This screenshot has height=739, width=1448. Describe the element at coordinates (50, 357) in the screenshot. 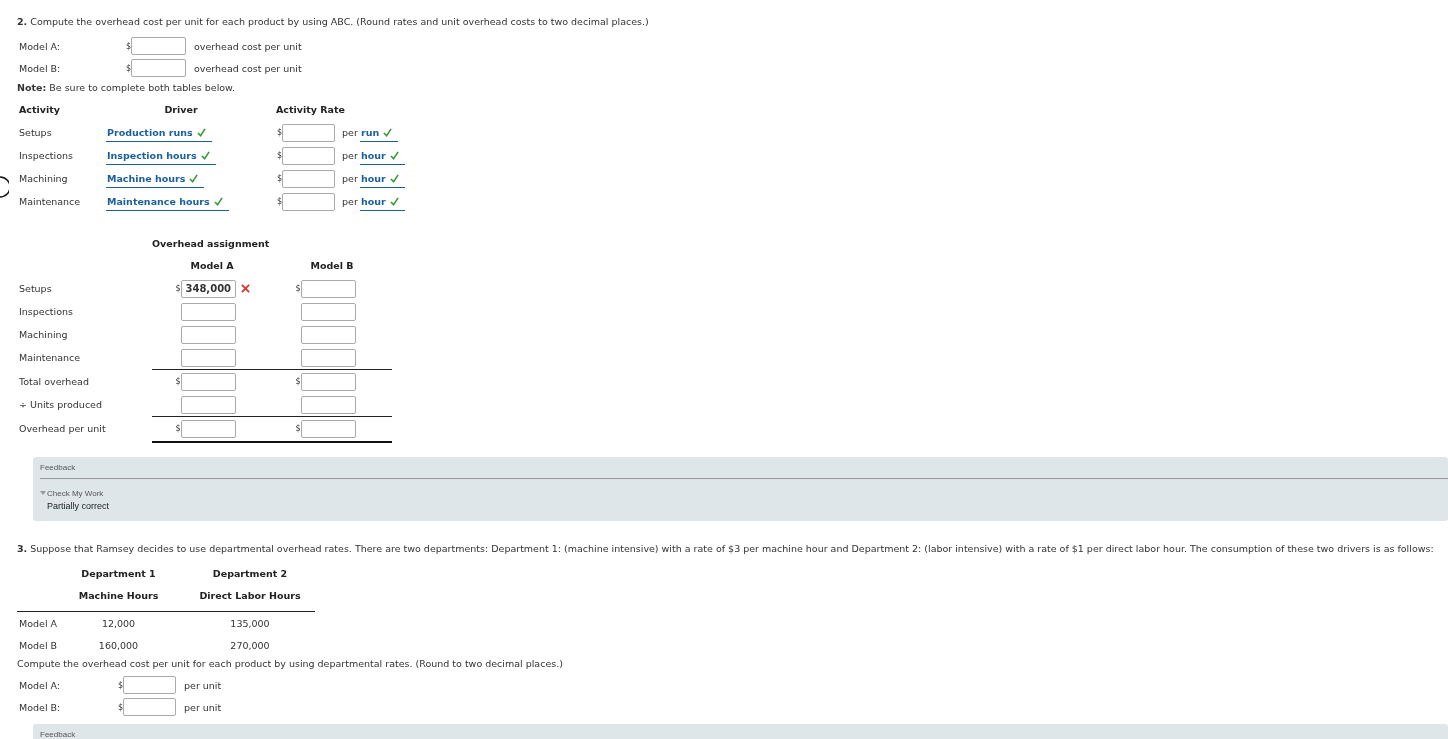

I see `row-label: Maintenance` at that location.